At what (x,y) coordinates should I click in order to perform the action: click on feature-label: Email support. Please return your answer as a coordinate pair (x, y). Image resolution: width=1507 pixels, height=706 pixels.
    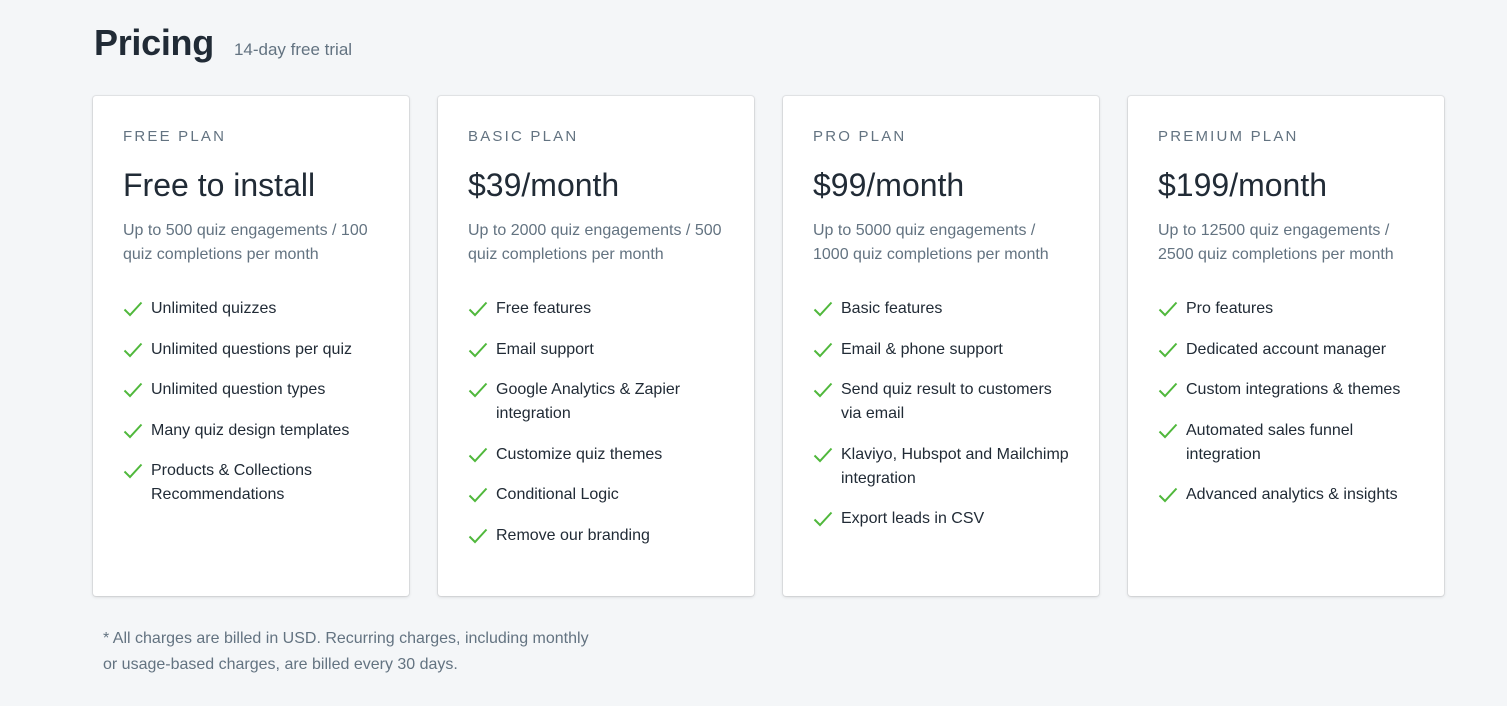
    Looking at the image, I should click on (545, 349).